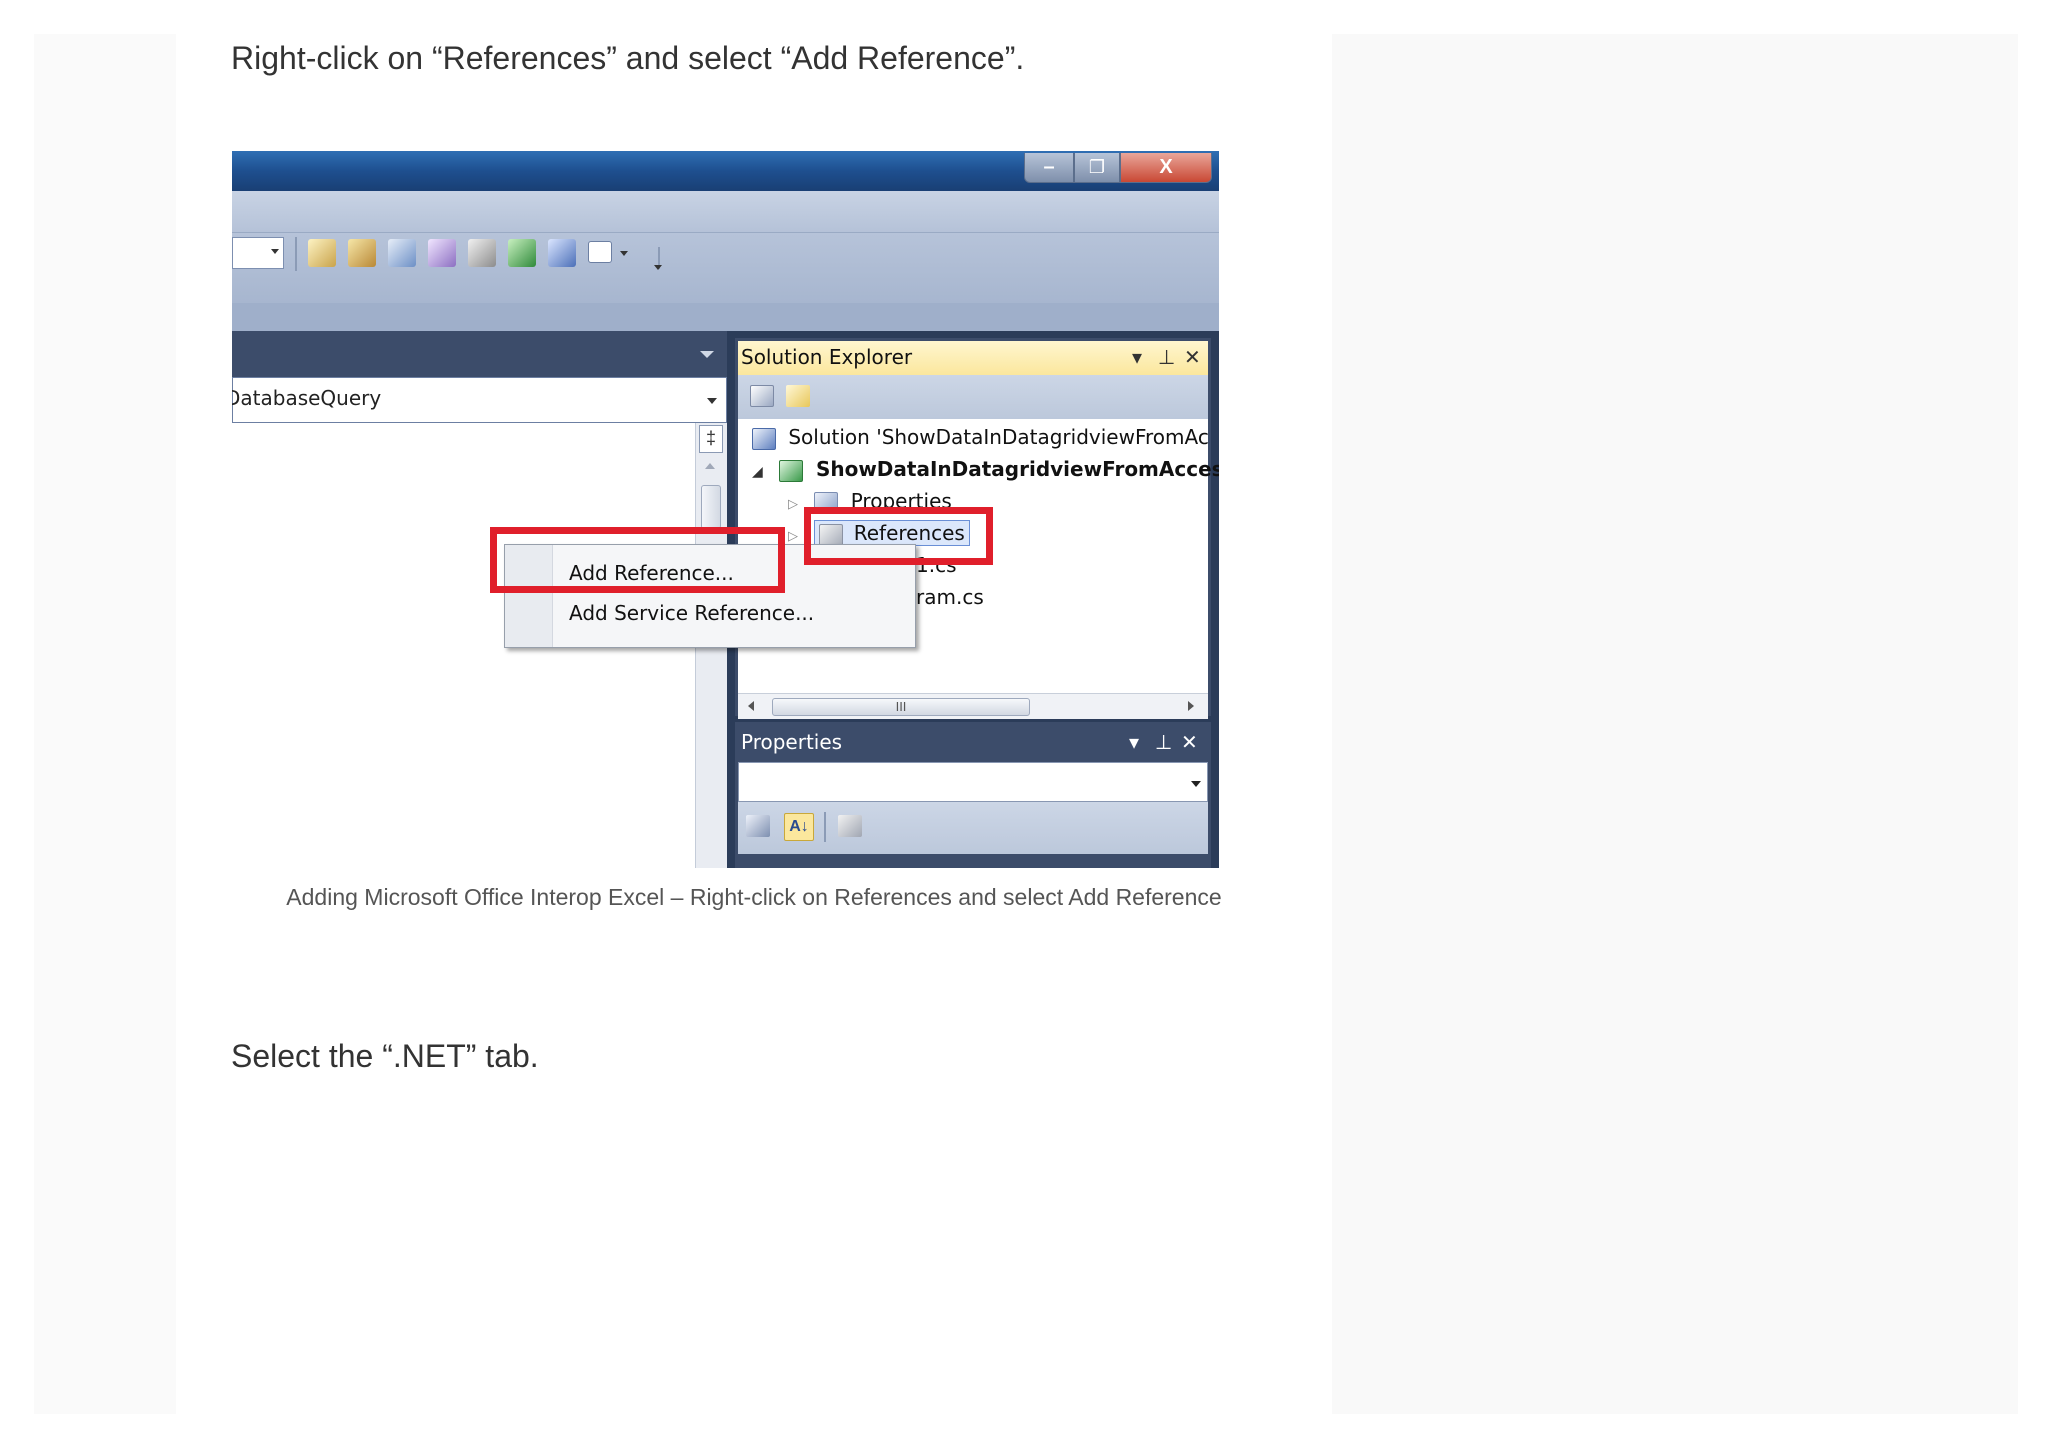  I want to click on csharp-project-icon, so click(790, 470).